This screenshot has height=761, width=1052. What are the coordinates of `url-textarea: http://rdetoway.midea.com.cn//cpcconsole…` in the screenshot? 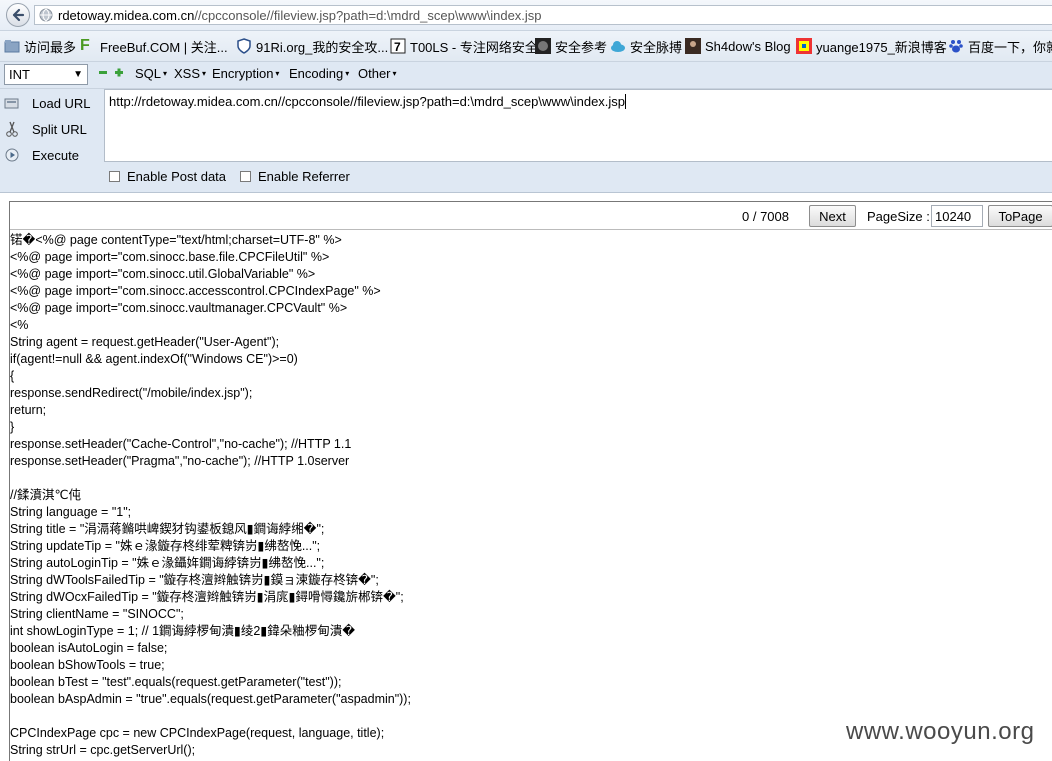 It's located at (578, 125).